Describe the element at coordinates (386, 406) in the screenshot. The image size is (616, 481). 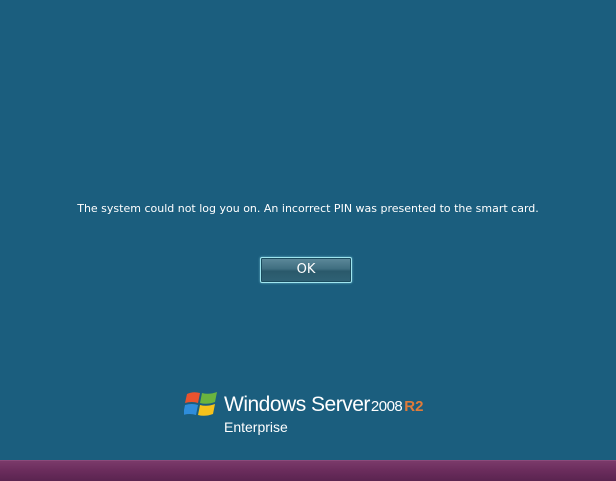
I see `product-version: 2008` at that location.